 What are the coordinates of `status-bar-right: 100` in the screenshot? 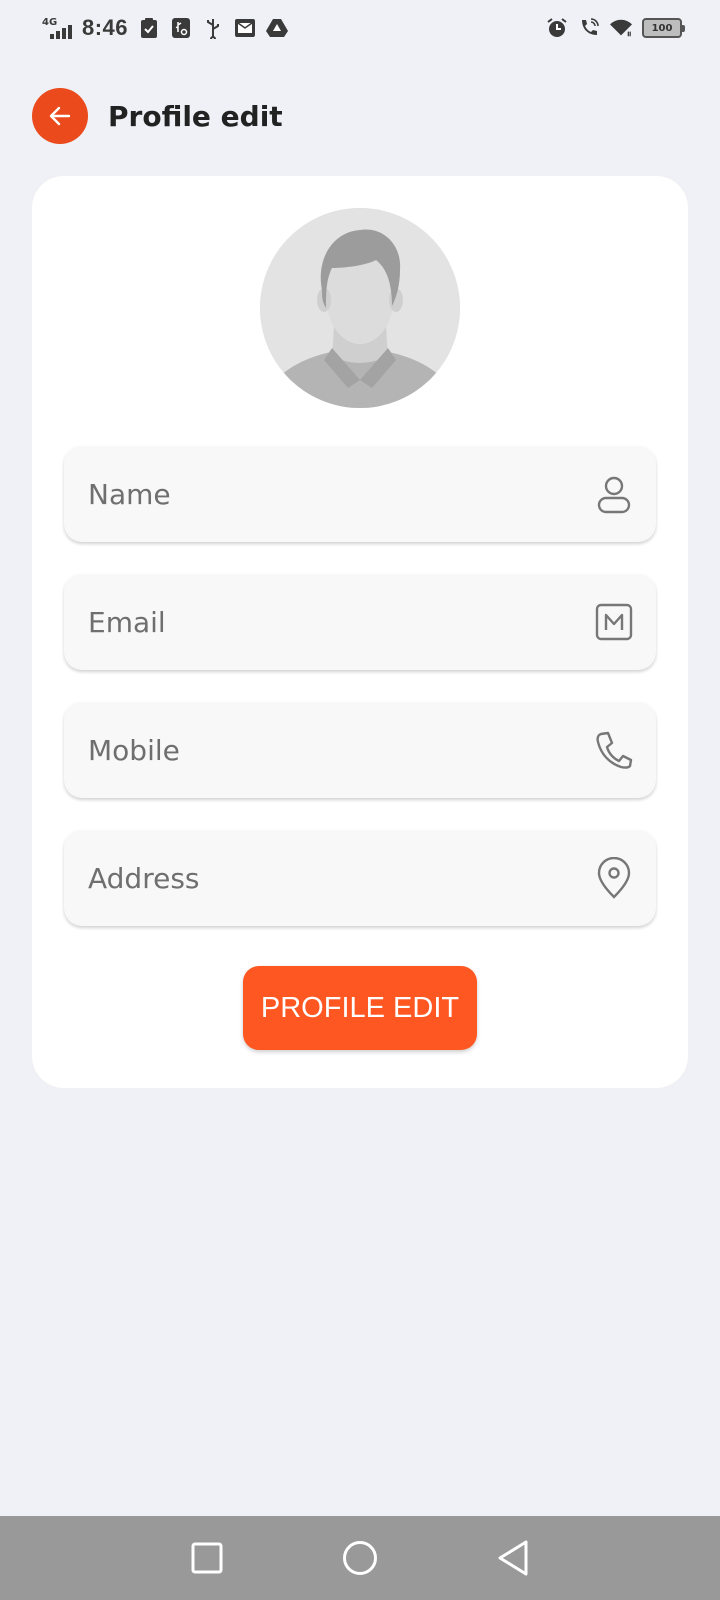 It's located at (615, 28).